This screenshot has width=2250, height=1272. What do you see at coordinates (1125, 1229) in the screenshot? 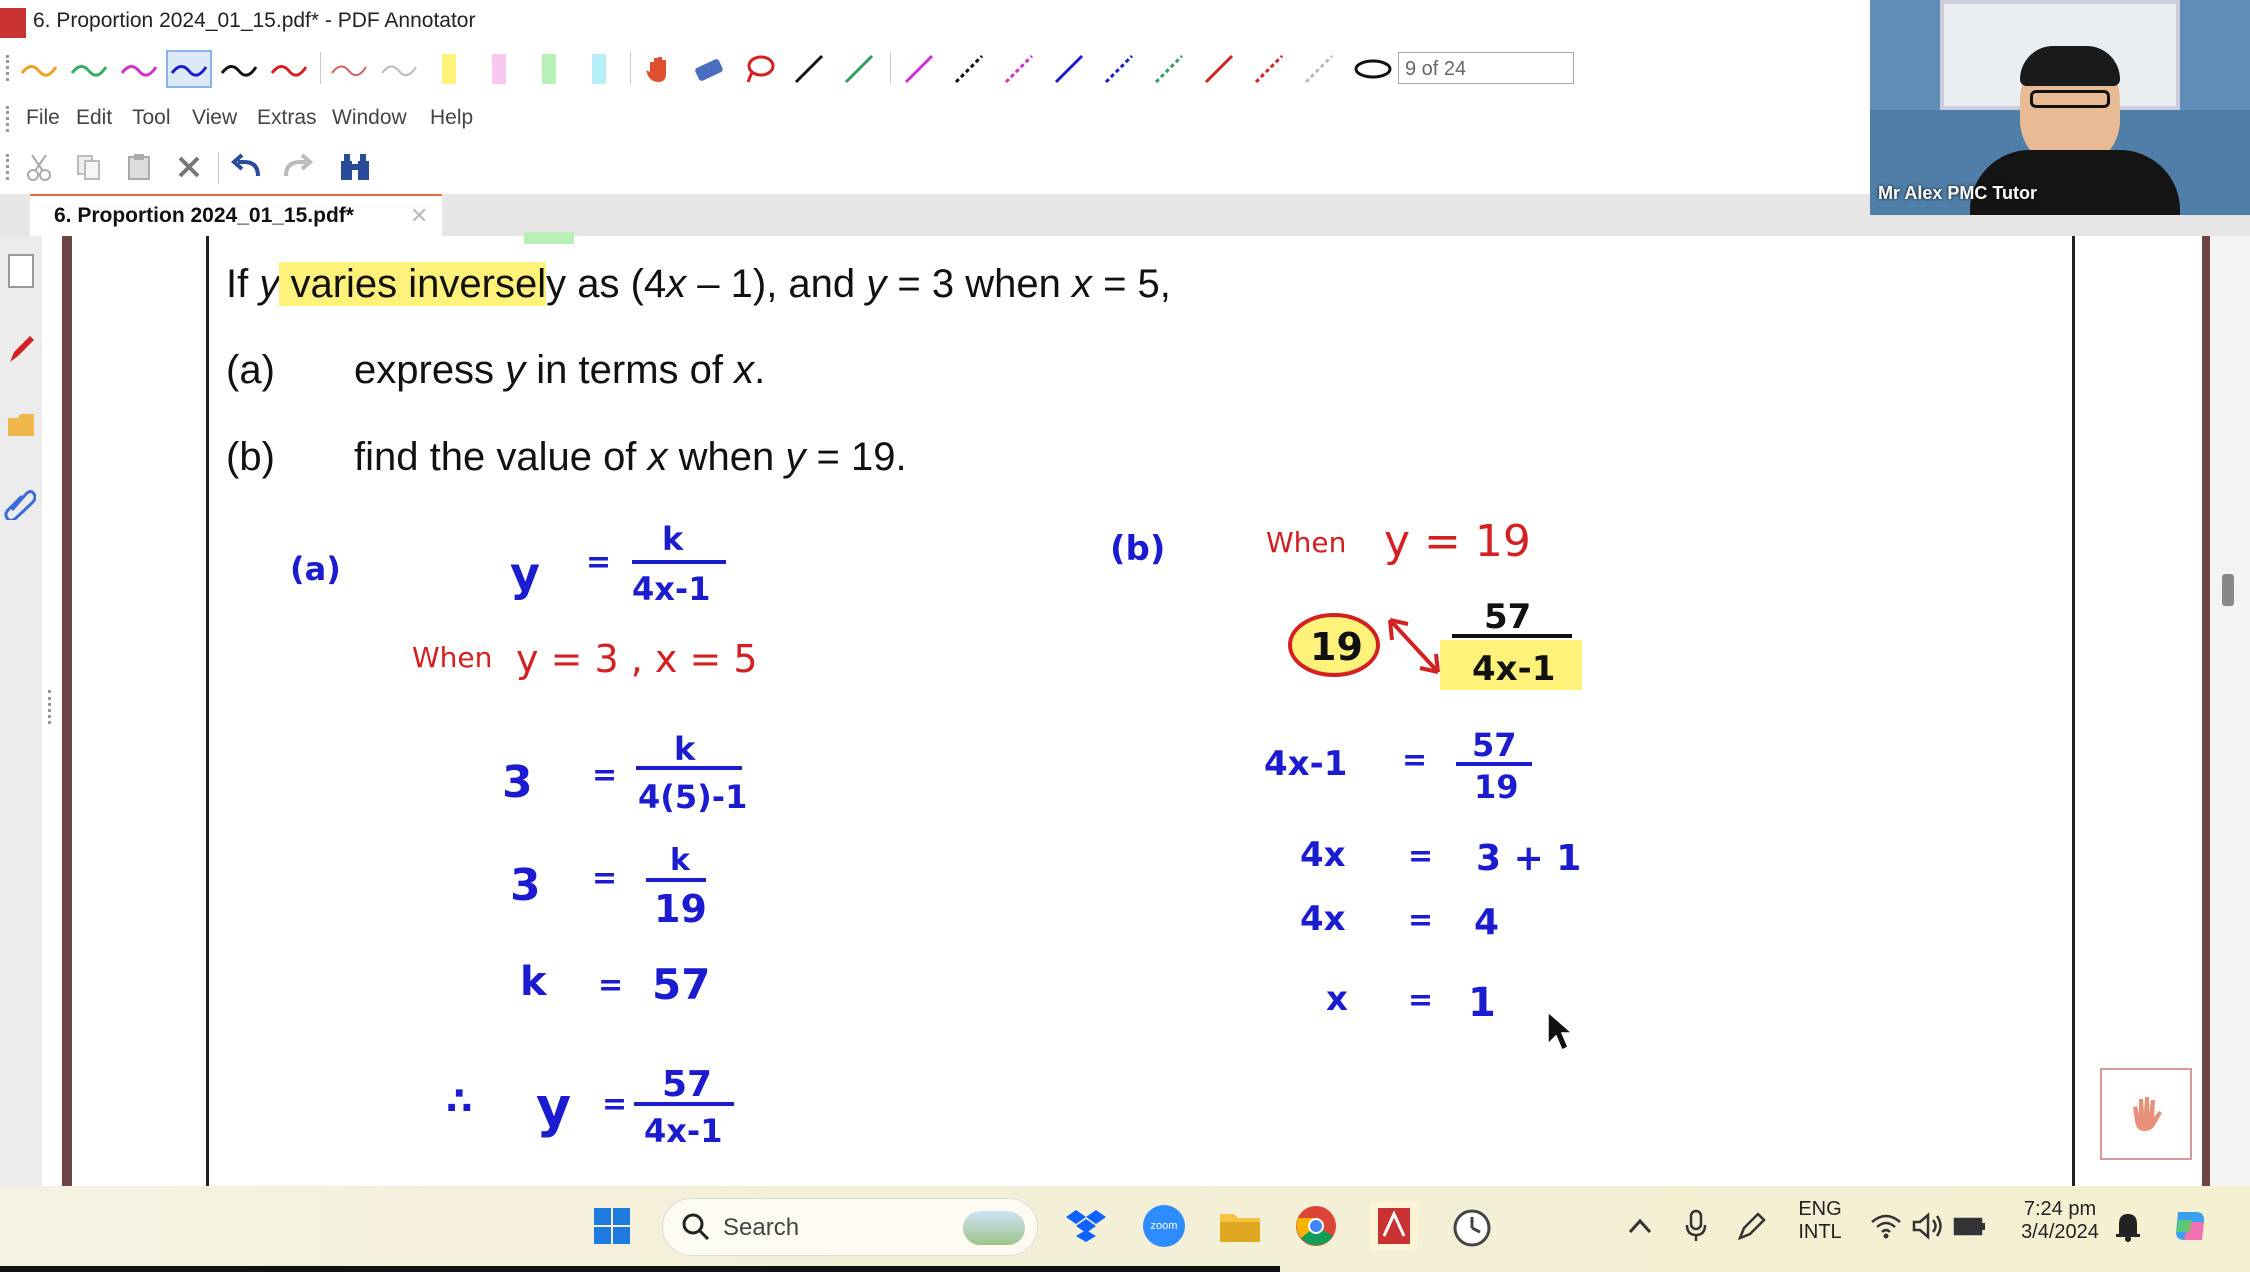
I see `windows-taskbar: Search zoom ENG INTL 7:24 pm 3/4/2024` at bounding box center [1125, 1229].